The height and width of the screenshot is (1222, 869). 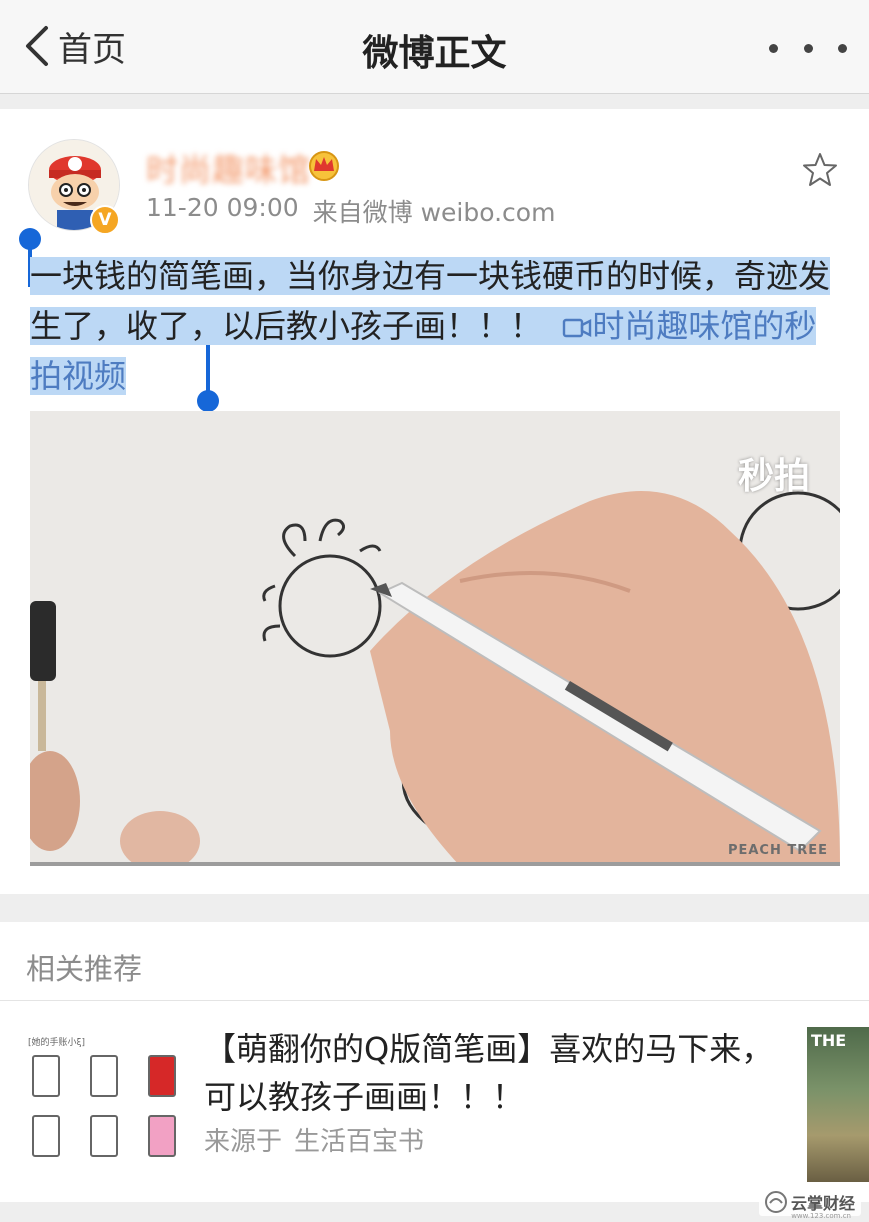 What do you see at coordinates (228, 168) in the screenshot?
I see `username: 时尚趣味馆` at bounding box center [228, 168].